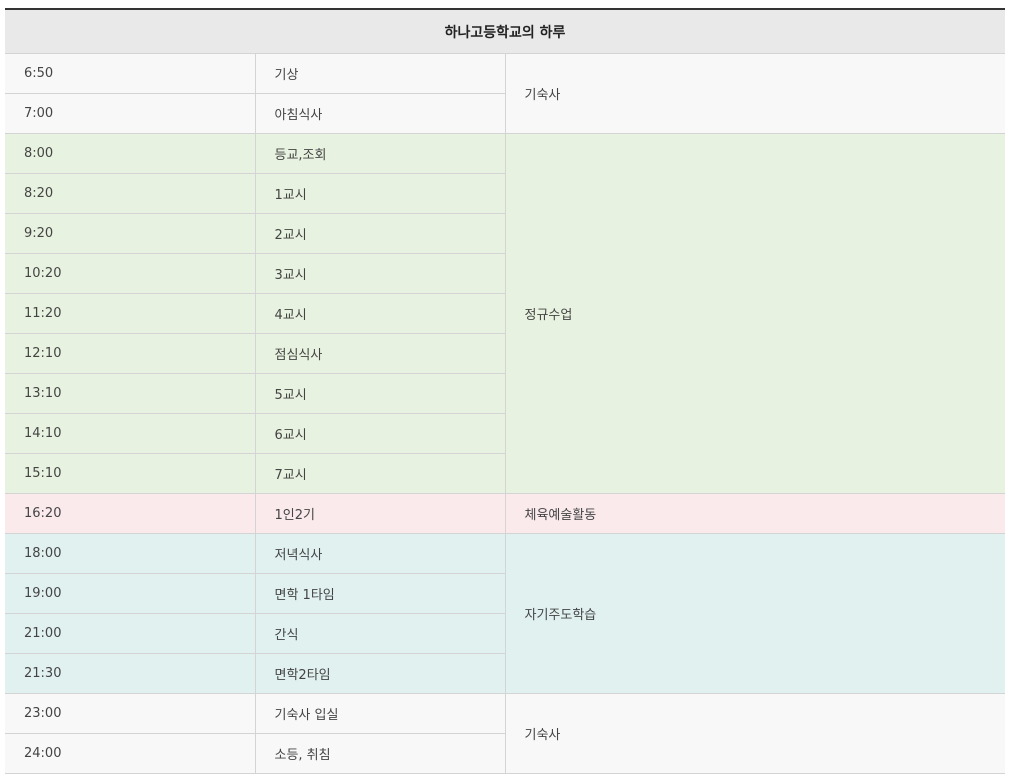  Describe the element at coordinates (130, 73) in the screenshot. I see `time-cell: 6:50` at that location.